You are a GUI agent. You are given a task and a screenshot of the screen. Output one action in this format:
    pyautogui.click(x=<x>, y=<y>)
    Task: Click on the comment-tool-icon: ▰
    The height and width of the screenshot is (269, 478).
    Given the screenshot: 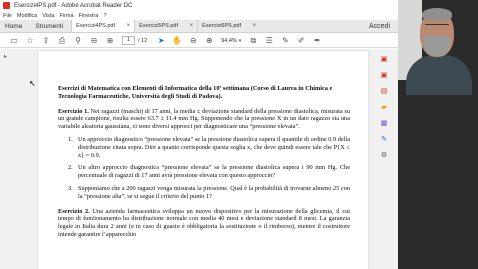 What is the action you would take?
    pyautogui.click(x=384, y=107)
    